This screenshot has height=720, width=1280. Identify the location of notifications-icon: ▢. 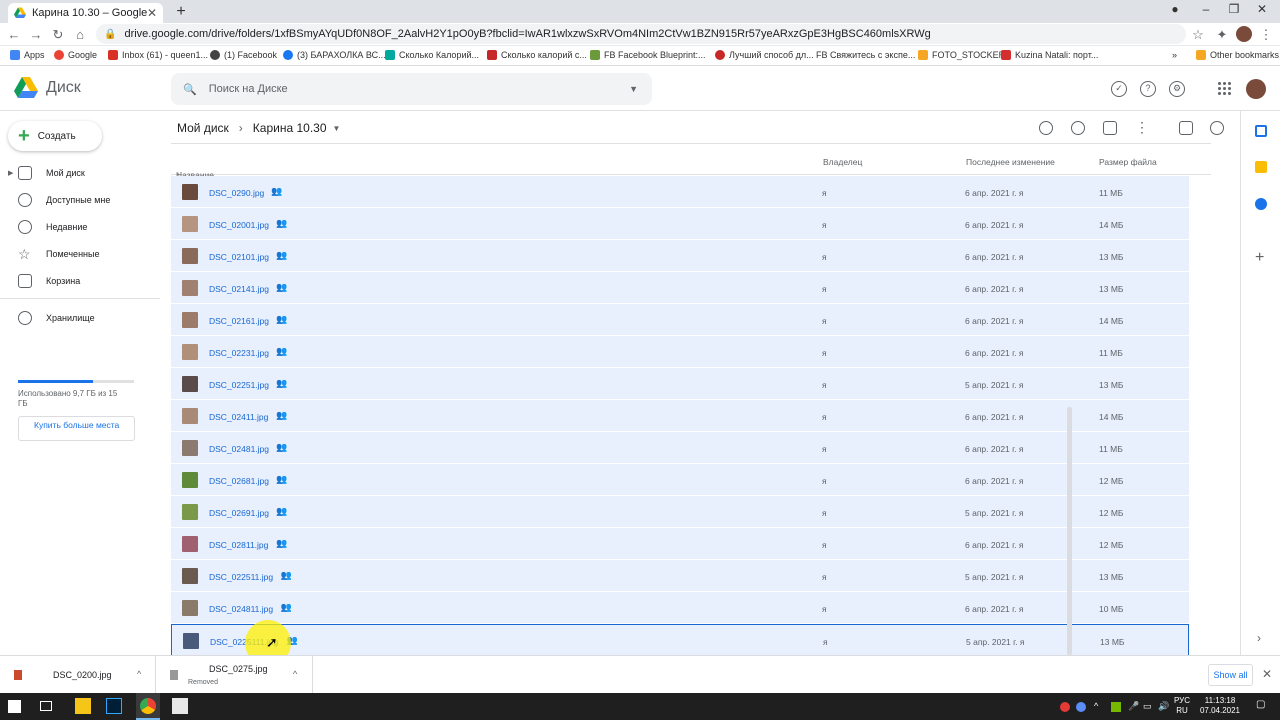
(1260, 705).